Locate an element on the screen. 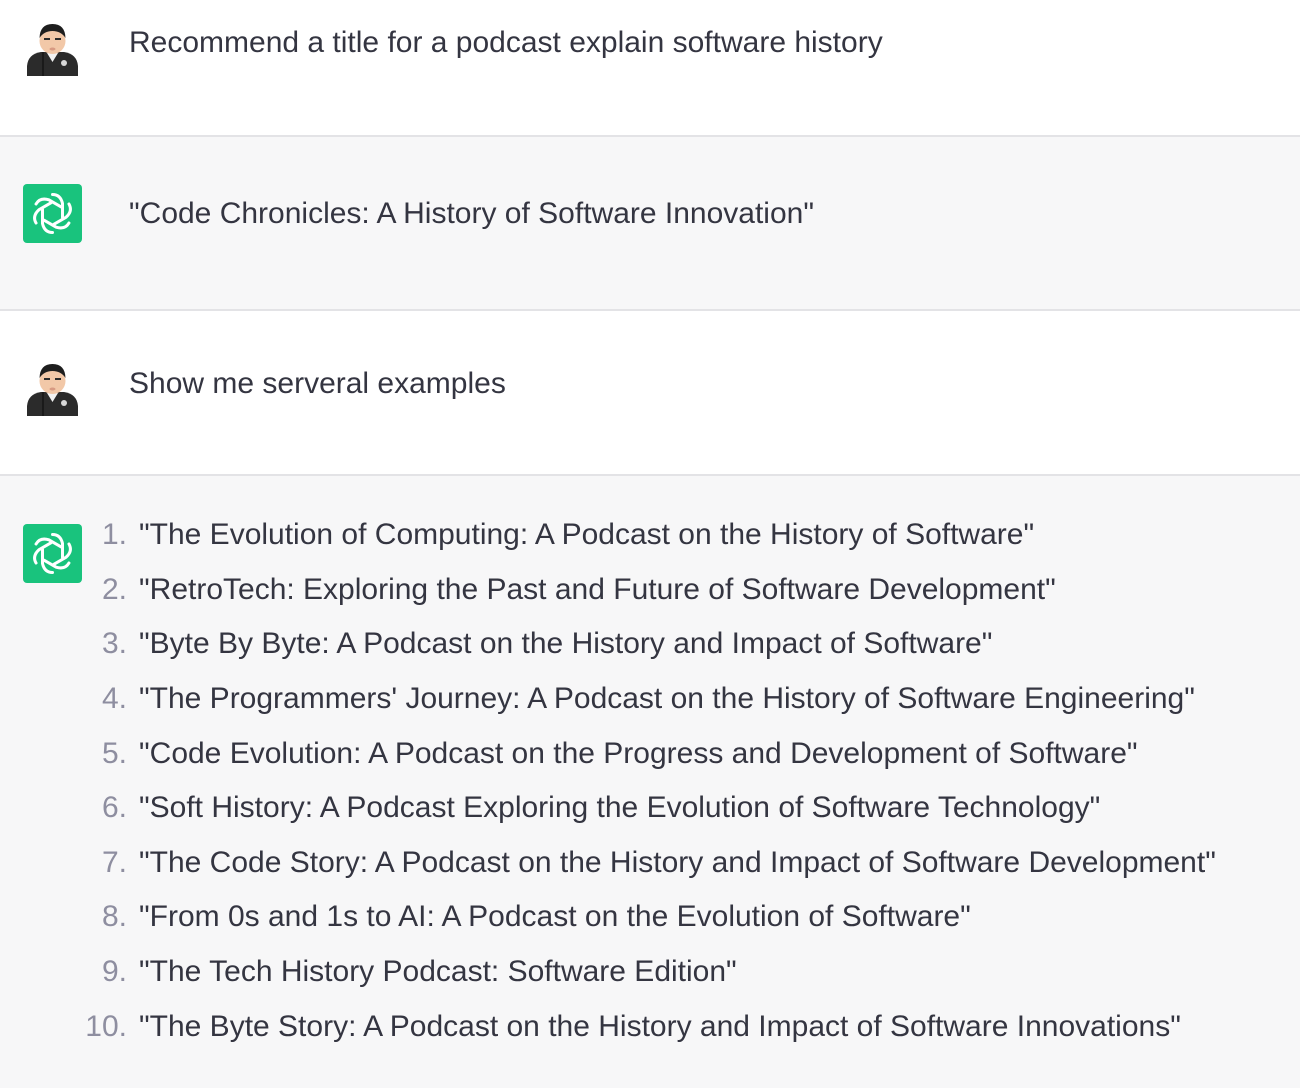 Image resolution: width=1300 pixels, height=1088 pixels. list-item-number: 10. is located at coordinates (106, 1026).